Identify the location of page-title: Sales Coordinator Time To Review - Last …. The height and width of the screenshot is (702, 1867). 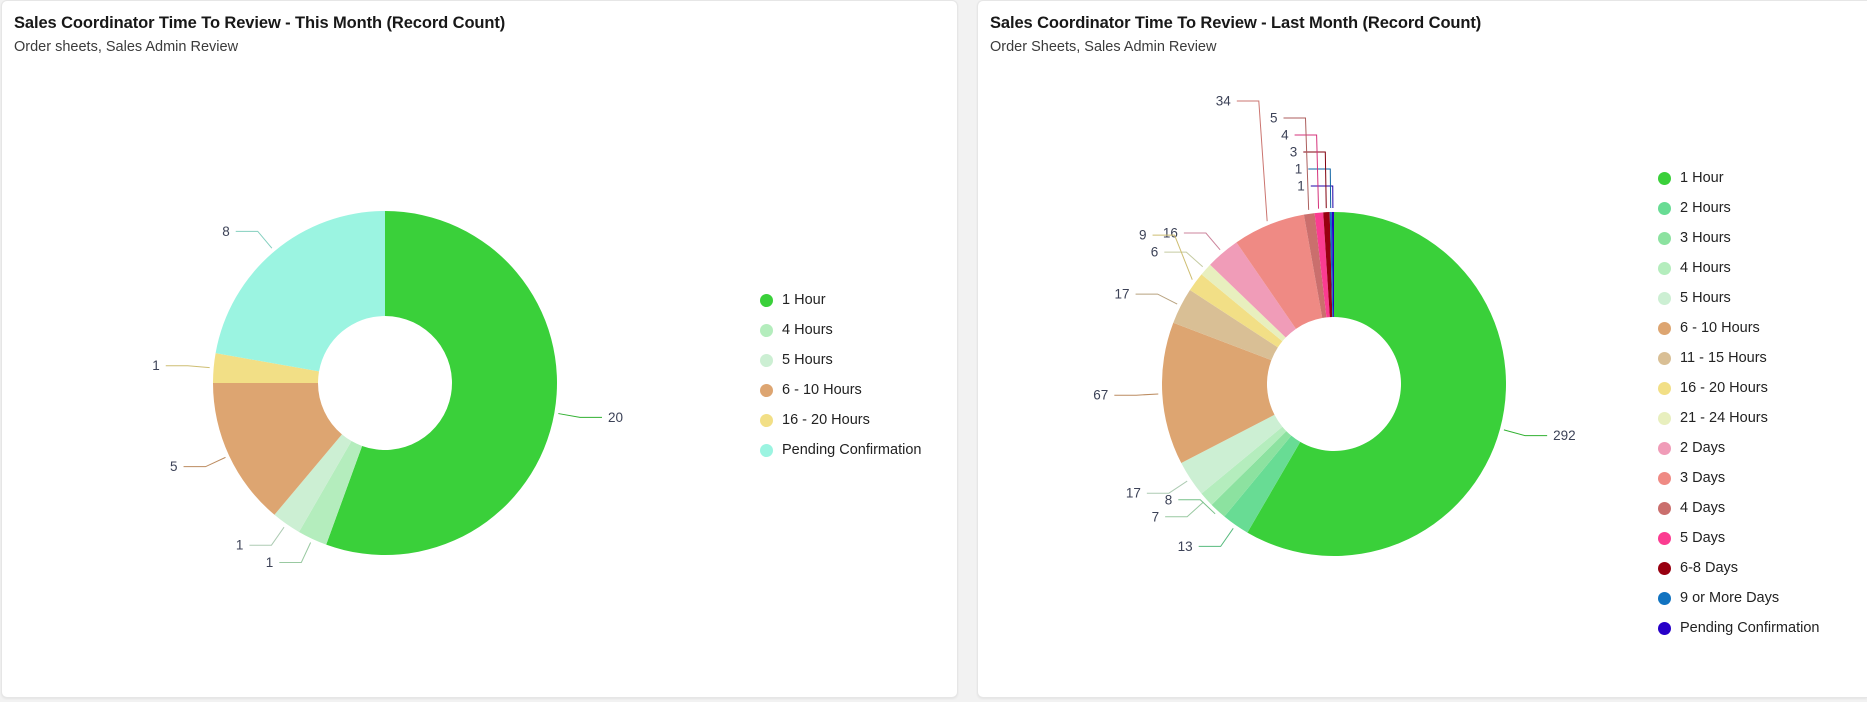
(1236, 23).